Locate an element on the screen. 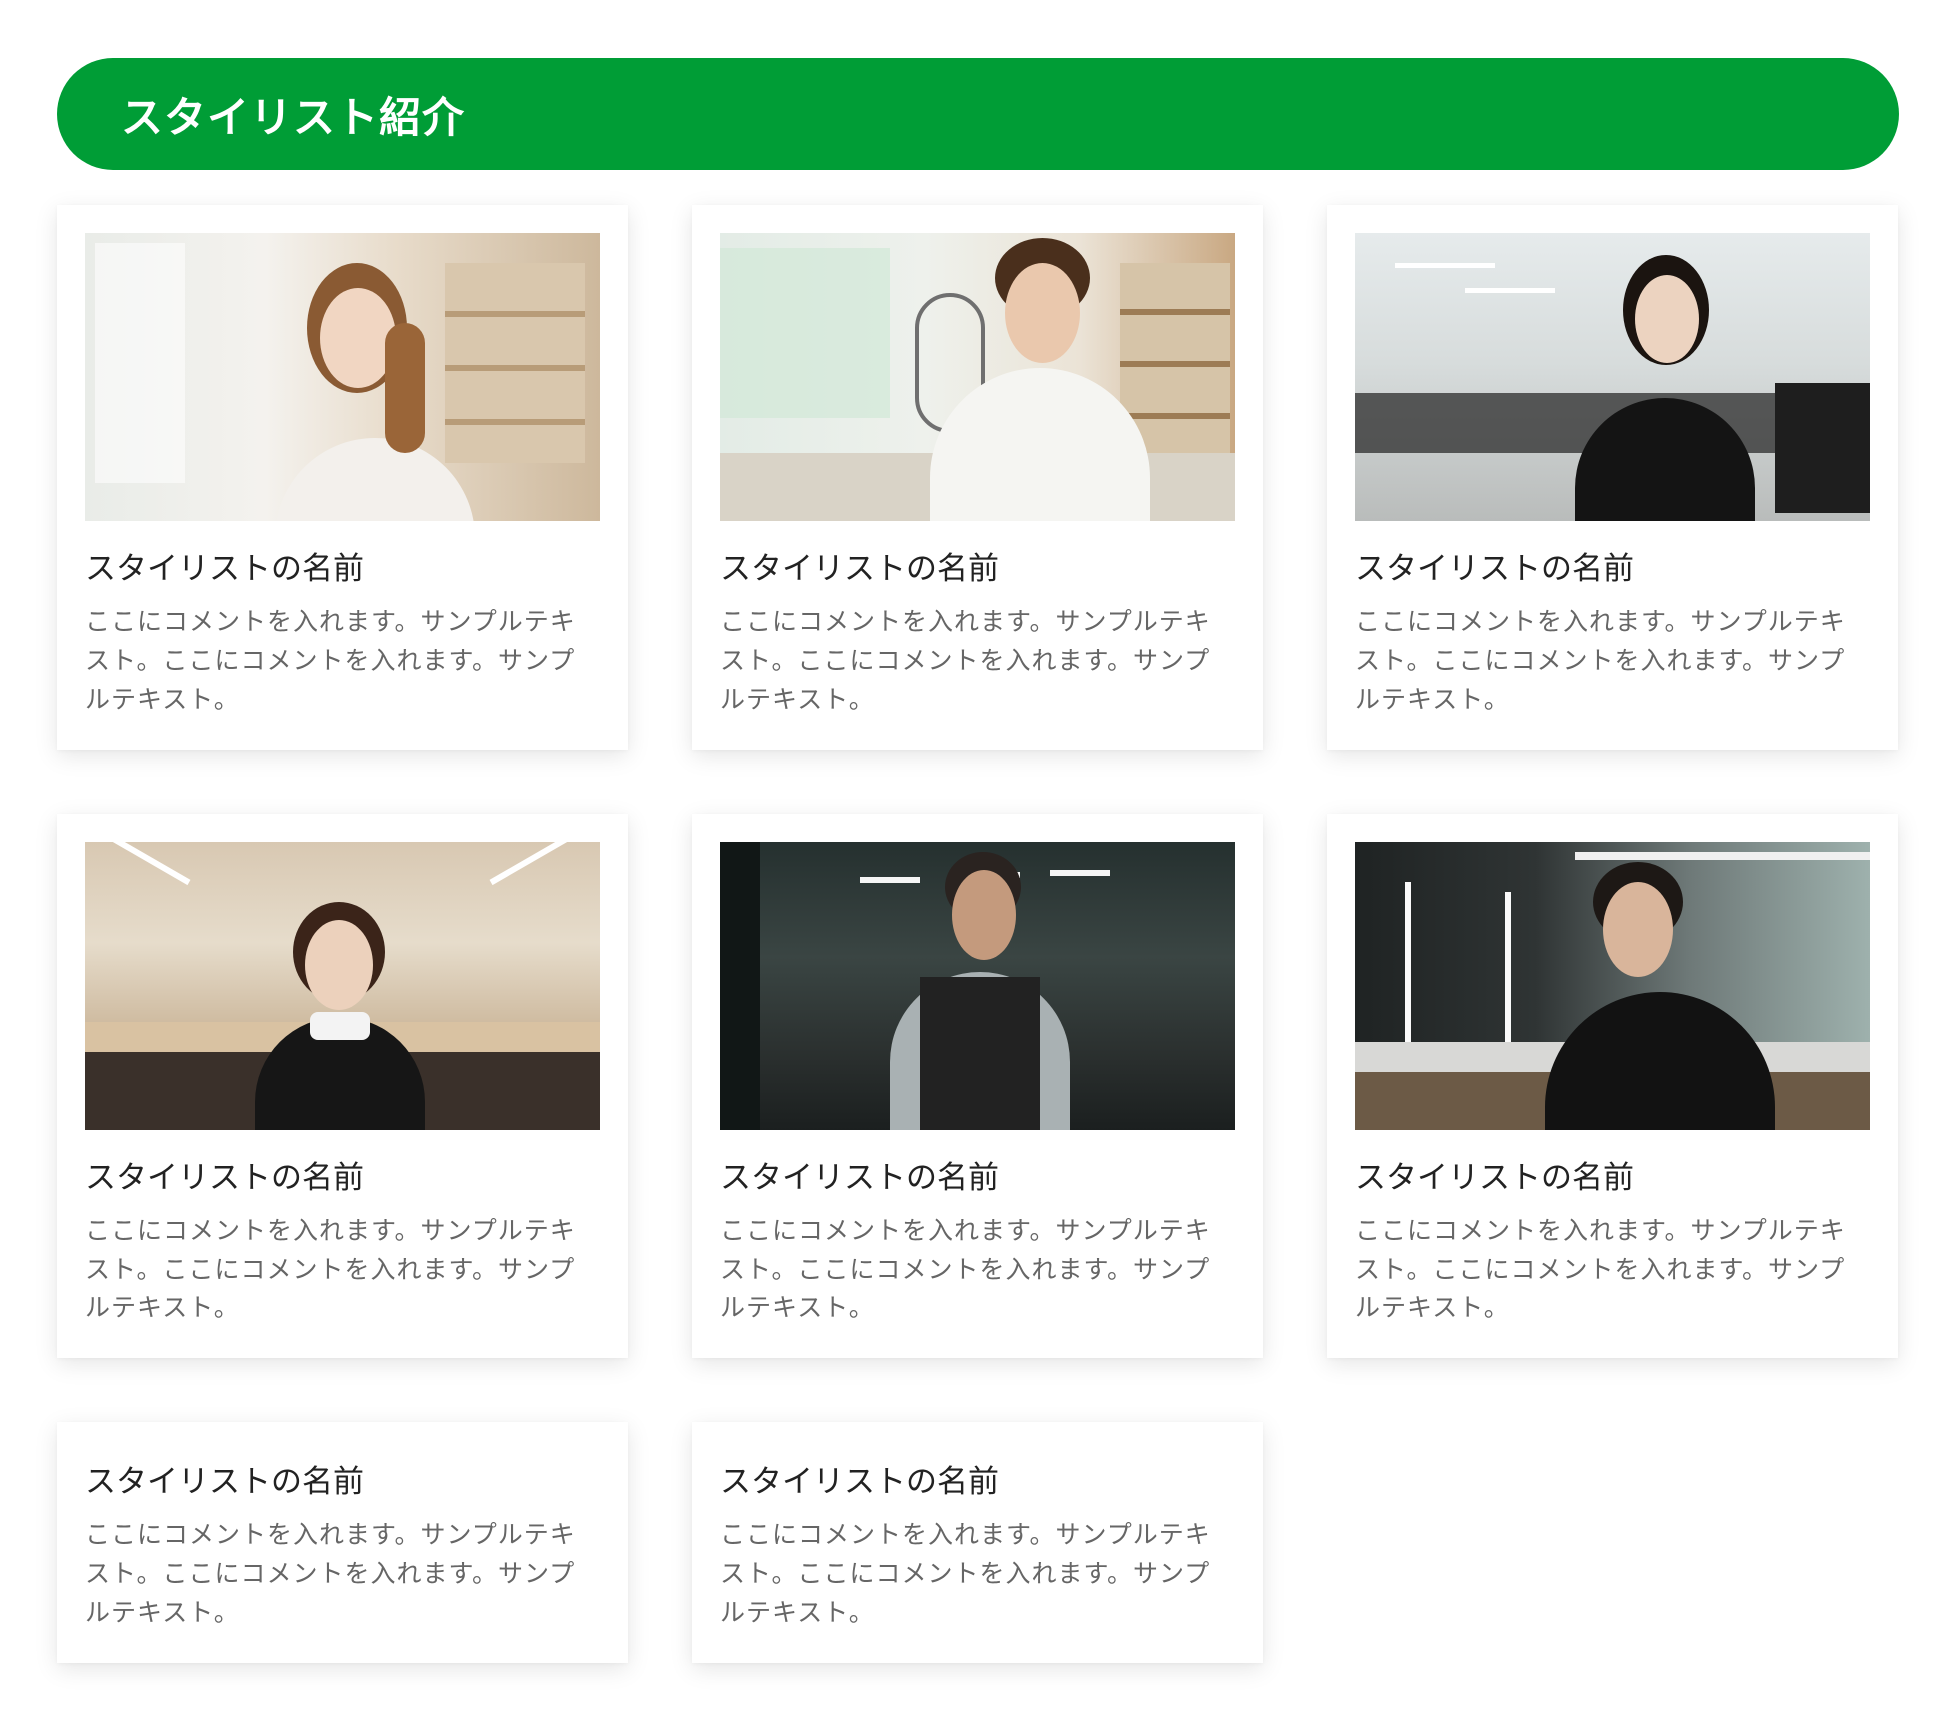  section-header-bar: スタイリスト紹介 is located at coordinates (978, 114).